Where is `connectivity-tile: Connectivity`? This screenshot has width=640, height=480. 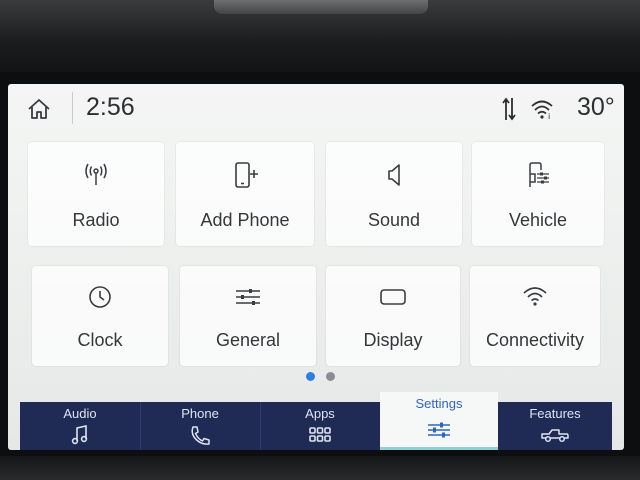 connectivity-tile: Connectivity is located at coordinates (535, 316).